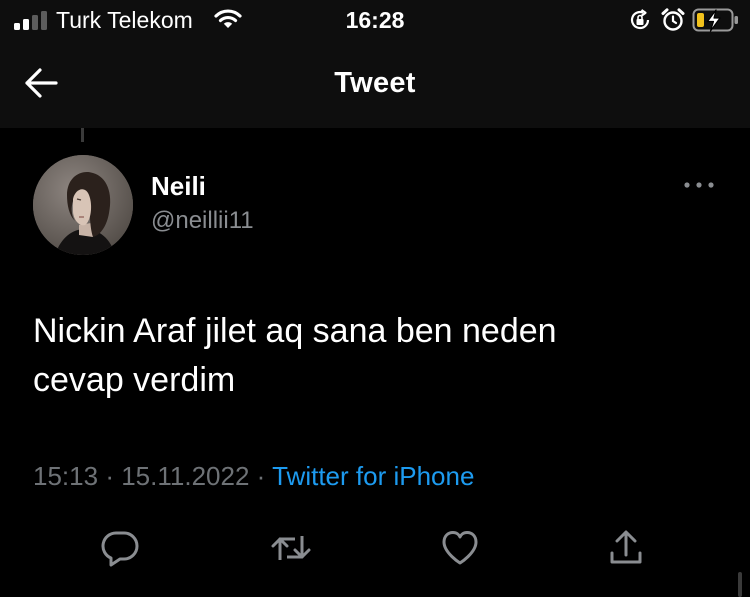 Image resolution: width=750 pixels, height=597 pixels. Describe the element at coordinates (291, 548) in the screenshot. I see `retweet-icon` at that location.